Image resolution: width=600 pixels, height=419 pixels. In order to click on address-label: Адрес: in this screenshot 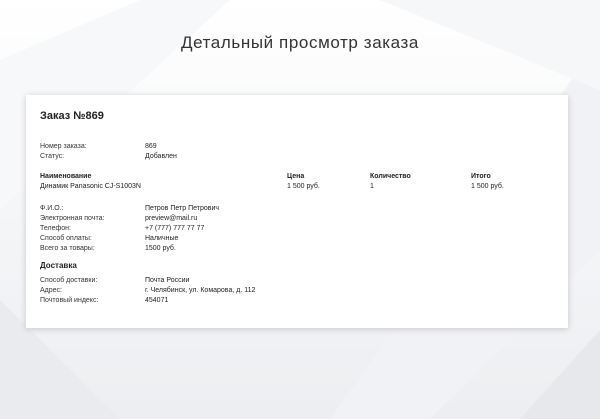, I will do `click(51, 290)`.